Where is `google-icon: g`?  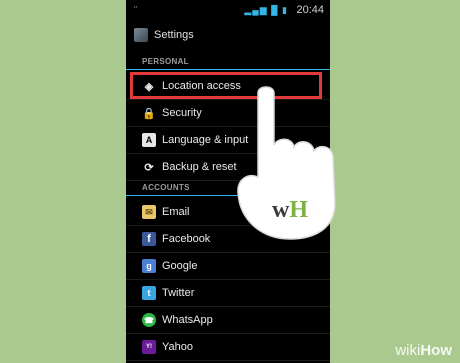
google-icon: g is located at coordinates (149, 266).